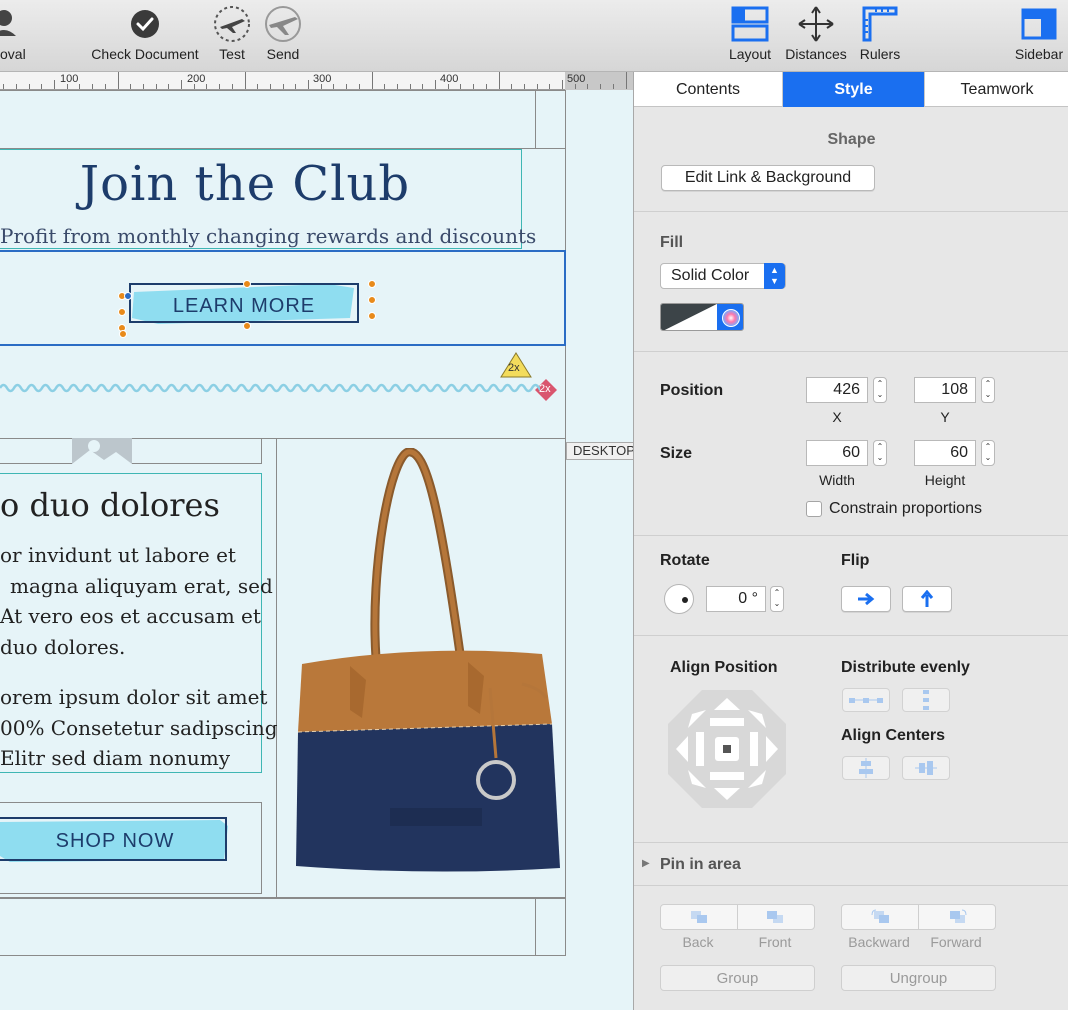 The height and width of the screenshot is (1010, 1068). Describe the element at coordinates (988, 453) in the screenshot. I see `size-height-stepper: ⌃ ⌄` at that location.